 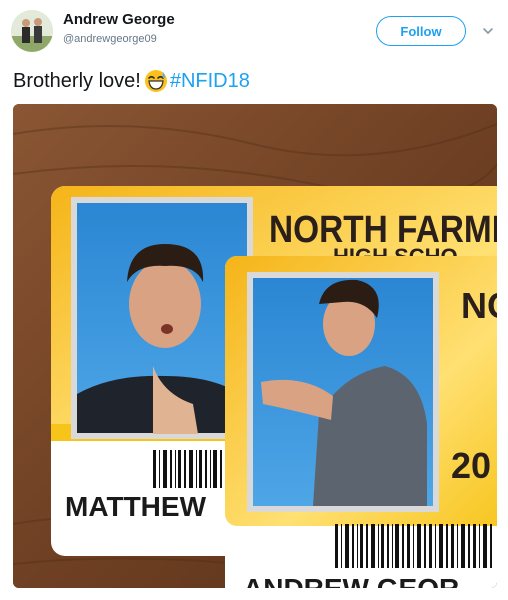 I want to click on hashtag-link: #NFID18, so click(x=210, y=81).